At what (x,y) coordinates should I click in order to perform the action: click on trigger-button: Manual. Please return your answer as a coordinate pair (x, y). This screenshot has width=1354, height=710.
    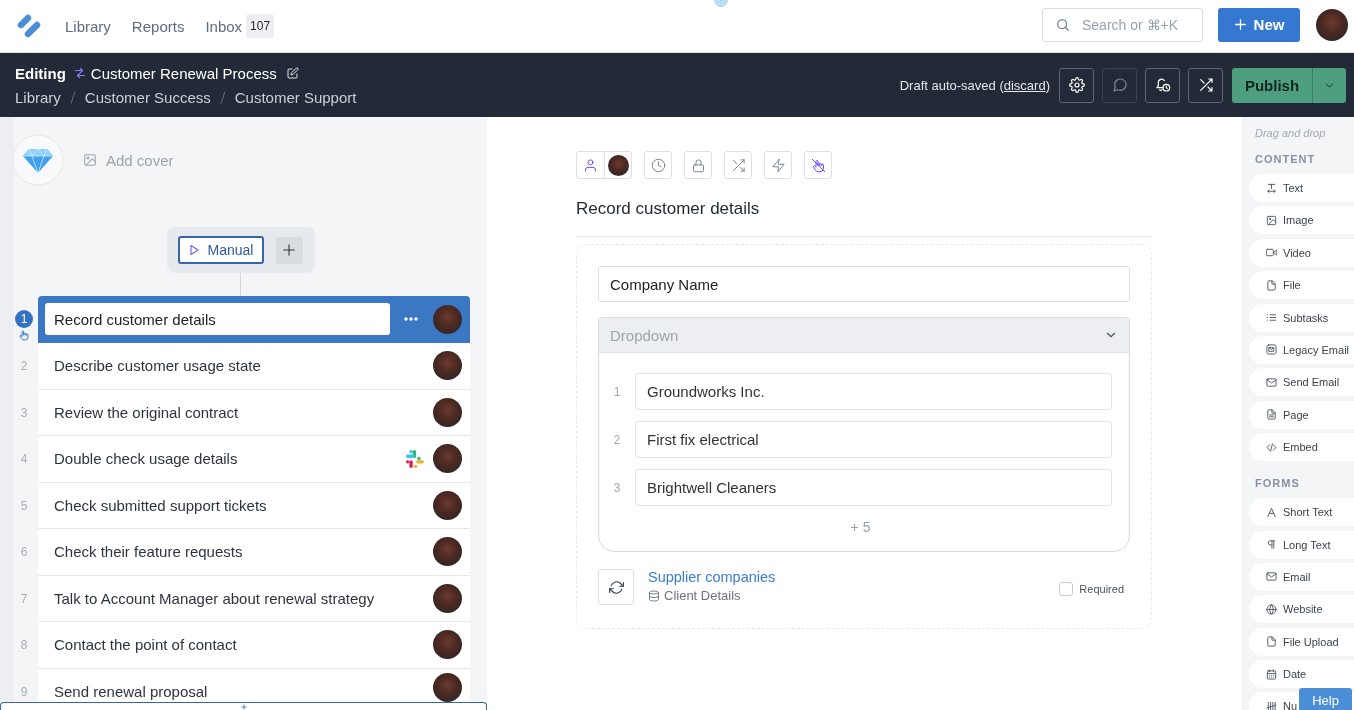
    Looking at the image, I should click on (220, 250).